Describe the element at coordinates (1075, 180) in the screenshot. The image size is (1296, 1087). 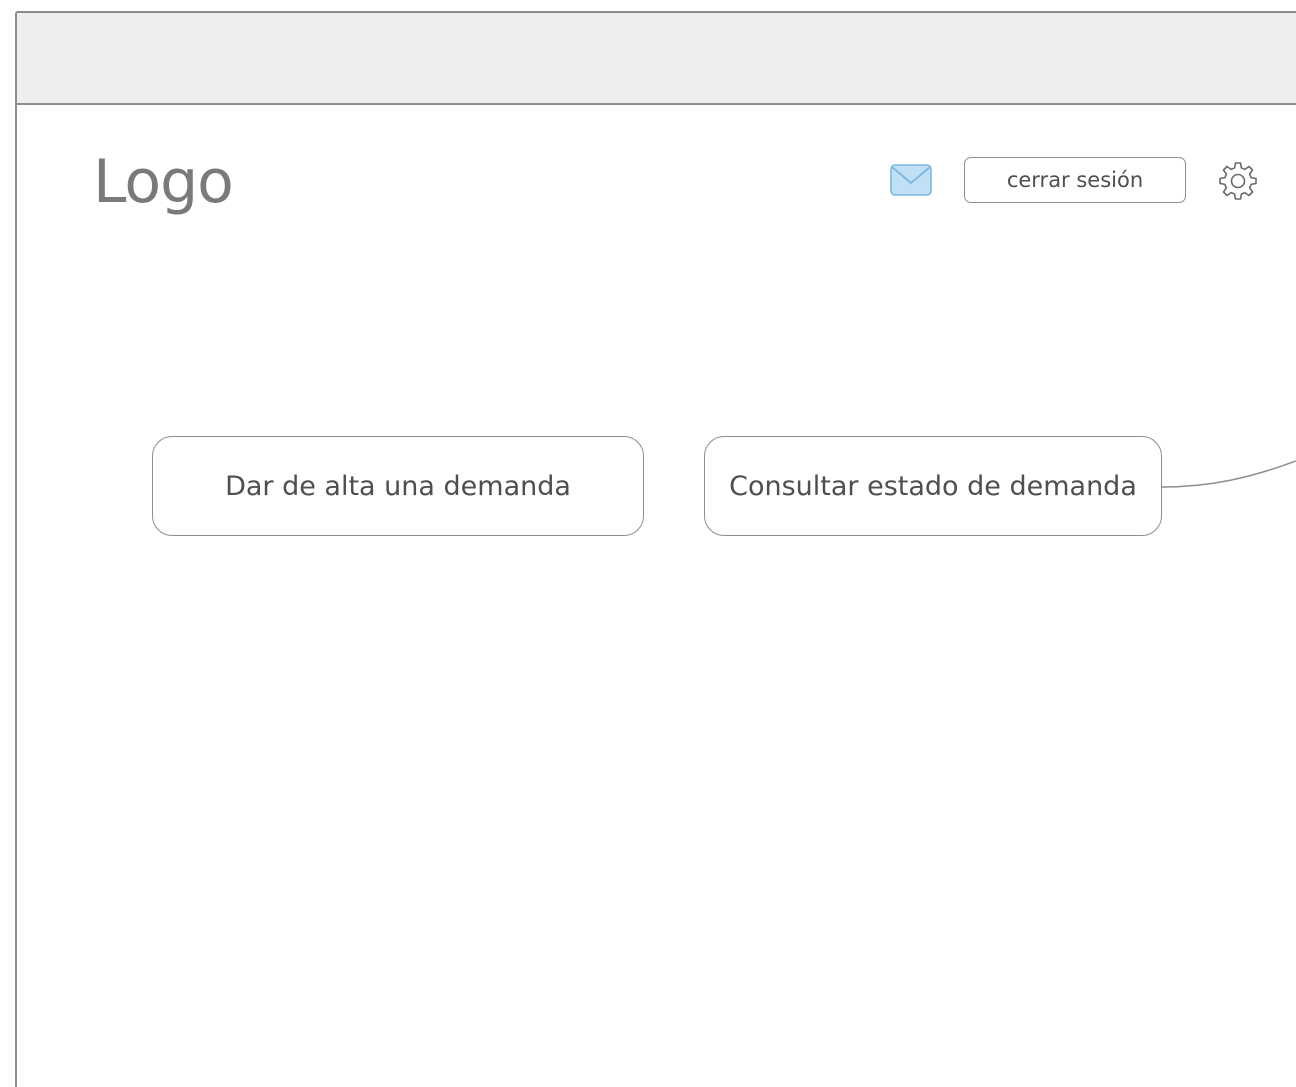
I see `logout-button: cerrar sesión` at that location.